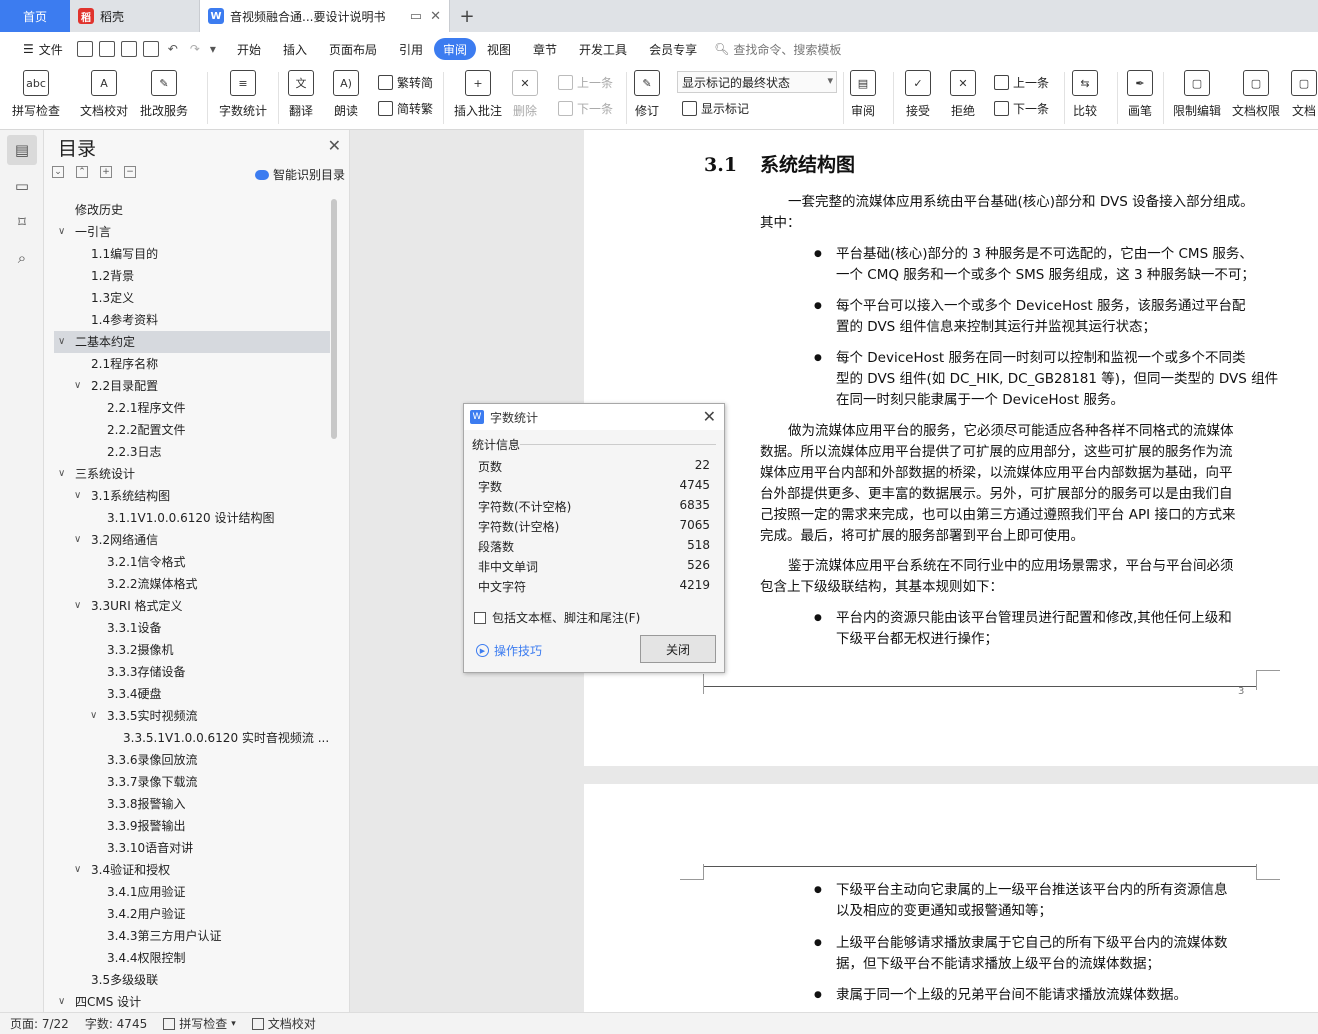  I want to click on toc-item: 2.2.1程序文件, so click(192, 408).